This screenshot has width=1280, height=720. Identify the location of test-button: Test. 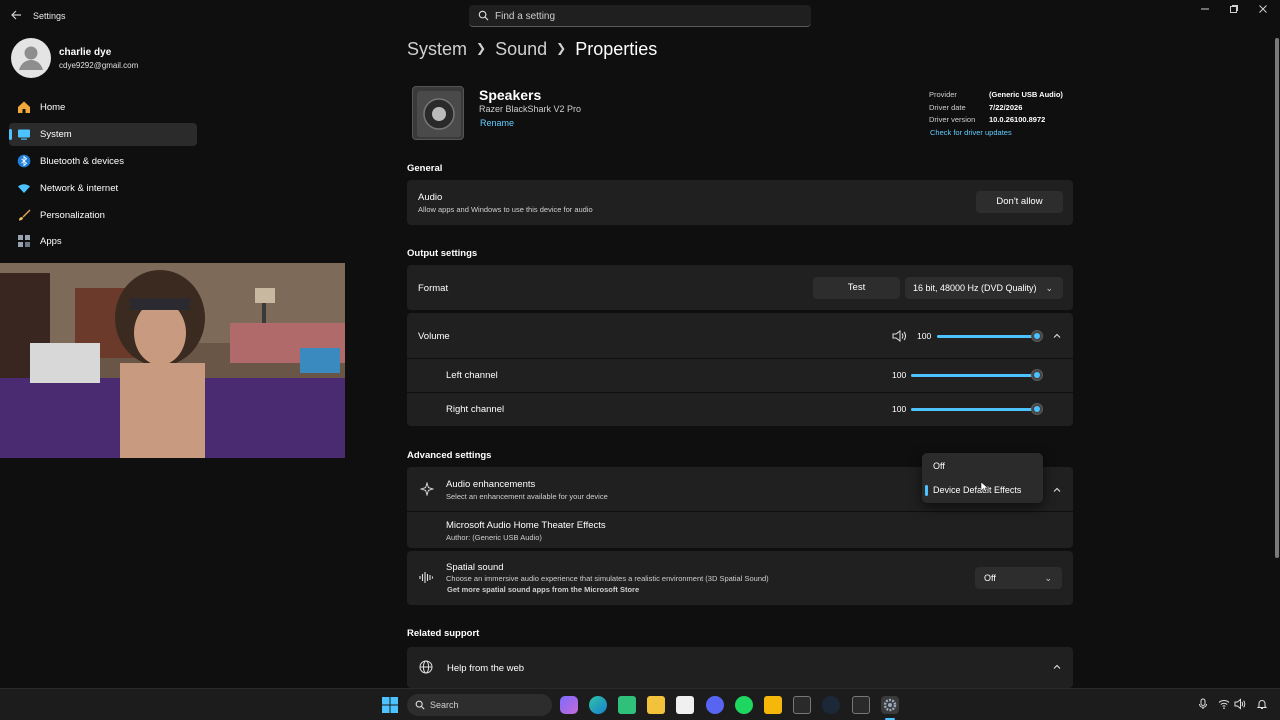
(856, 288).